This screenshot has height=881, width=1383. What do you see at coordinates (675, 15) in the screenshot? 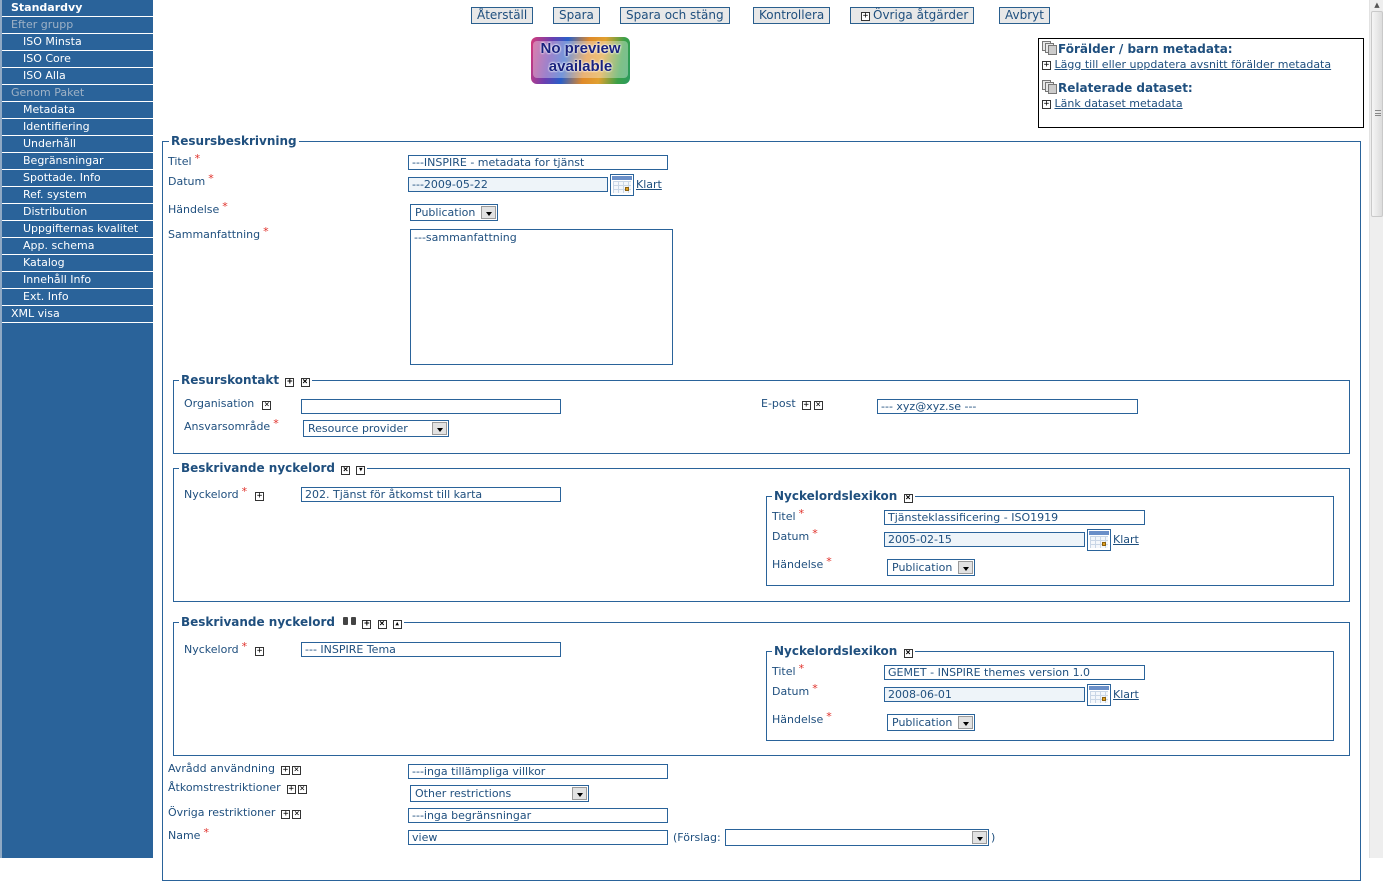
I see `save-close-button: Spara och stäng` at bounding box center [675, 15].